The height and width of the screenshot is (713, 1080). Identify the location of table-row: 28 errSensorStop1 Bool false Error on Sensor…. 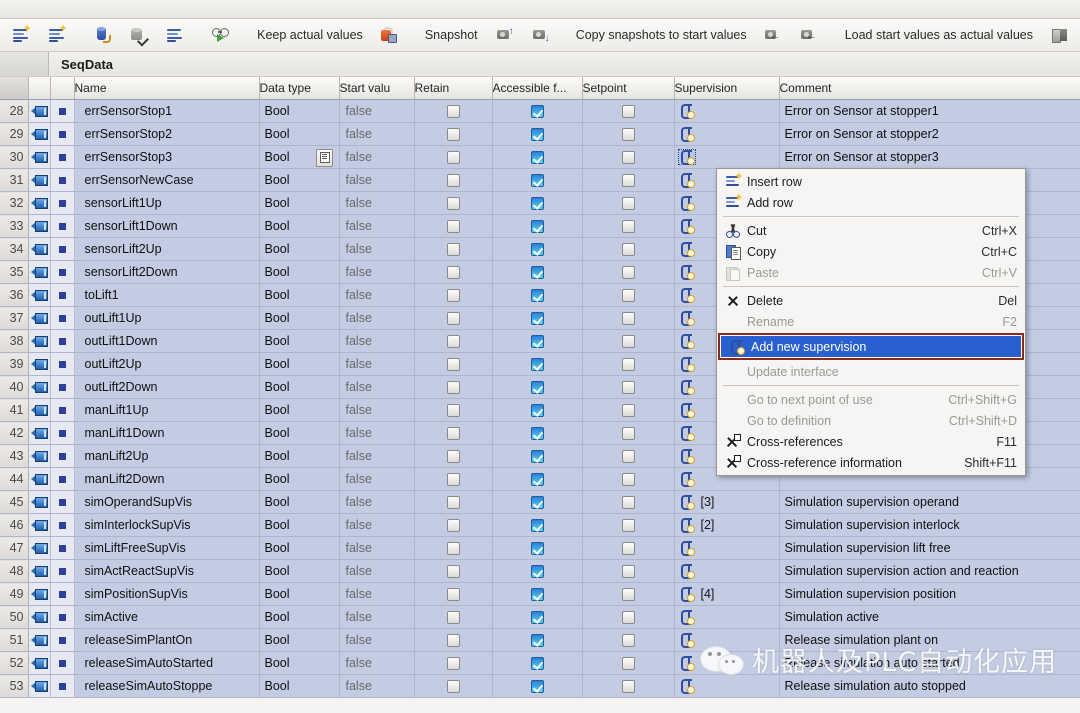
(540, 111).